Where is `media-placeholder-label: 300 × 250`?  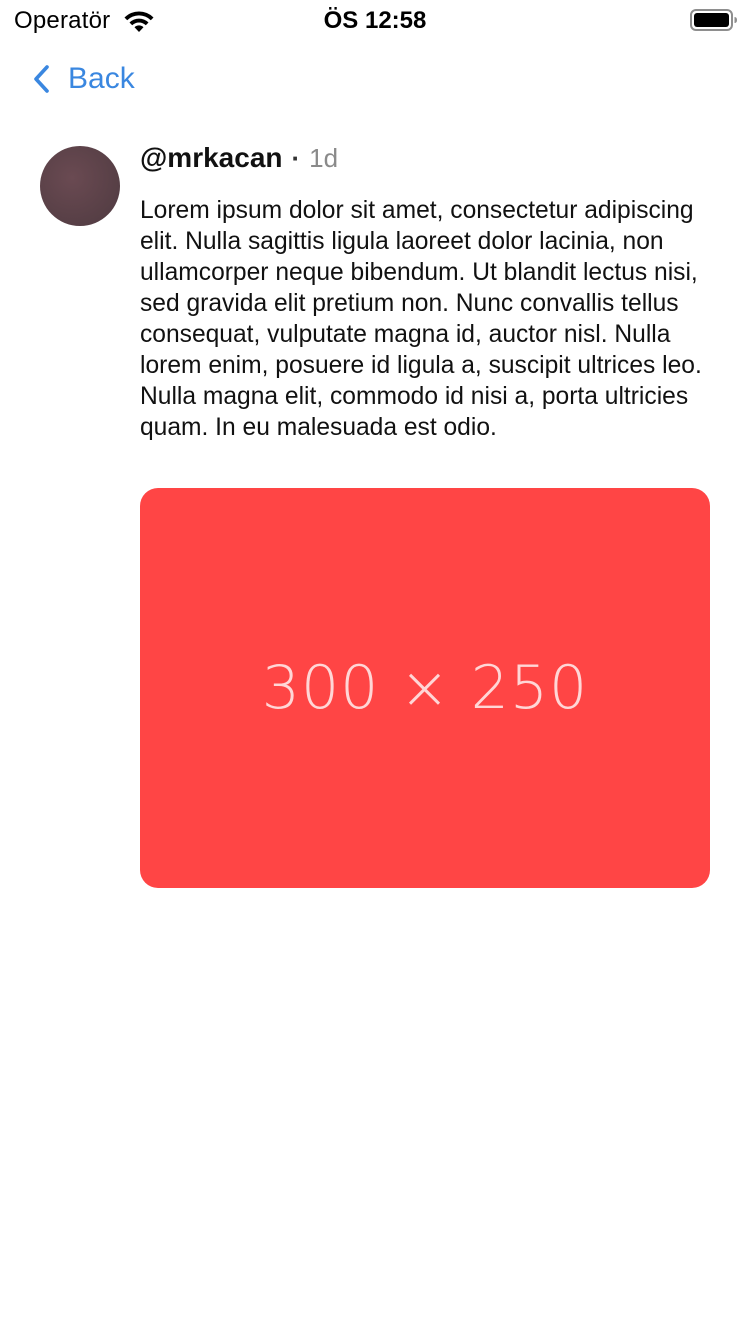 media-placeholder-label: 300 × 250 is located at coordinates (425, 688).